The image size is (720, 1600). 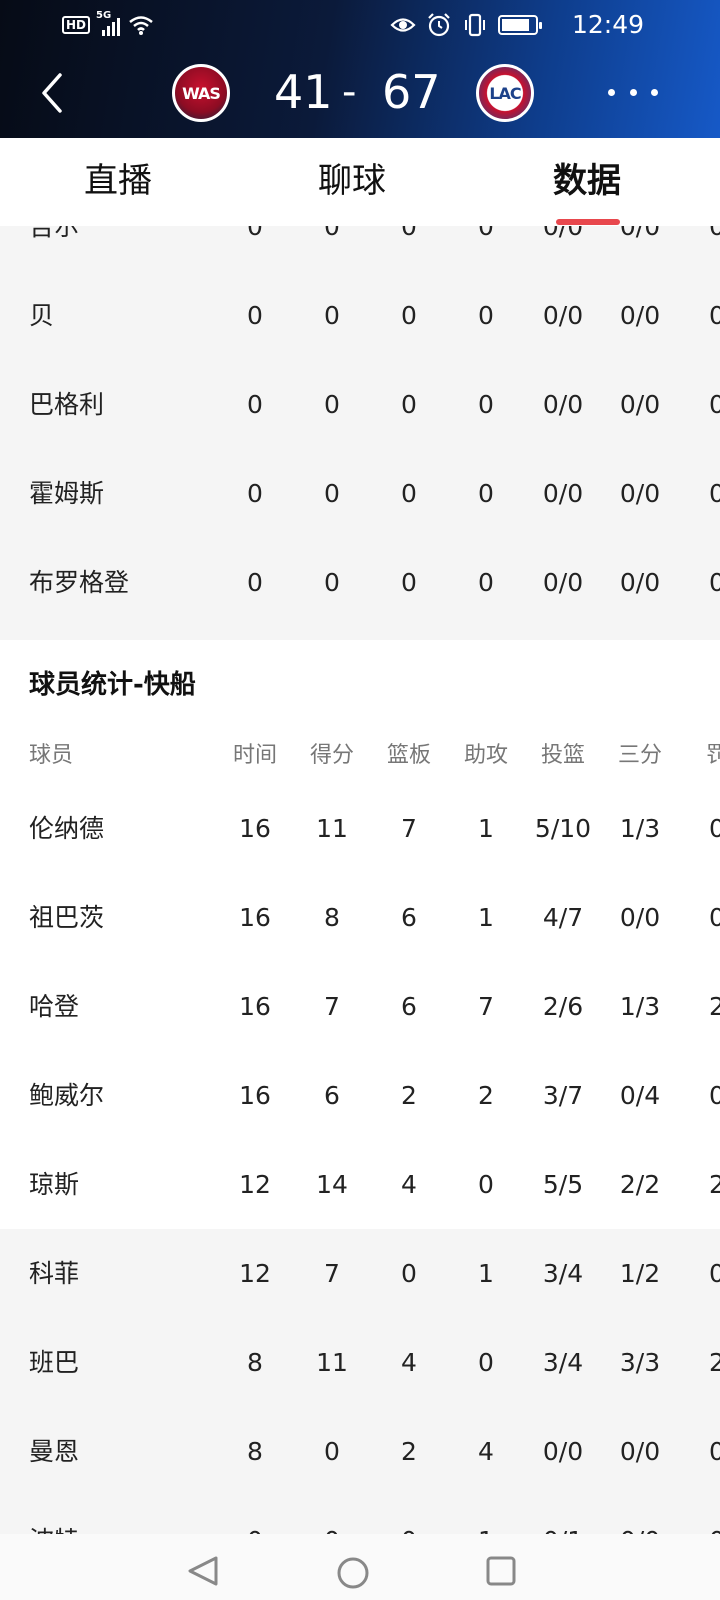 I want to click on away-team-logo: LAC, so click(x=505, y=93).